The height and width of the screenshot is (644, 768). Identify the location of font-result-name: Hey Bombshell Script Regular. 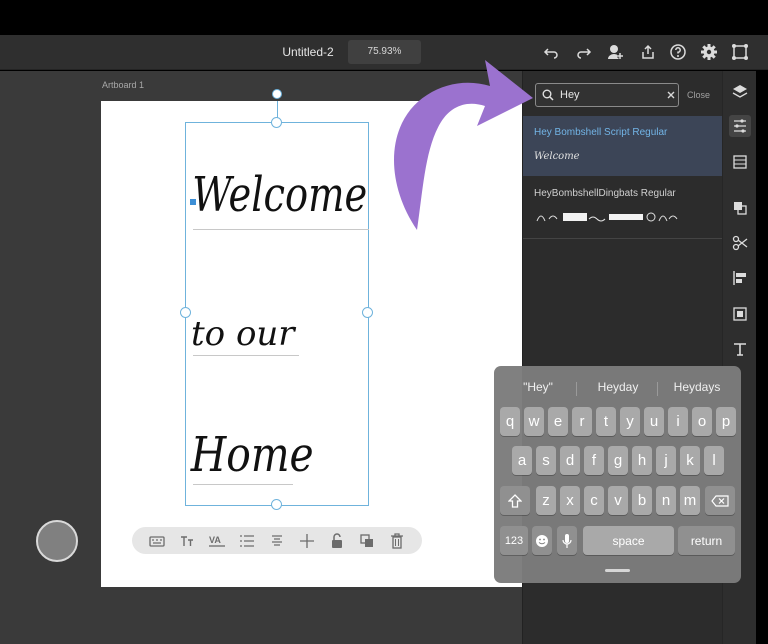
(601, 132).